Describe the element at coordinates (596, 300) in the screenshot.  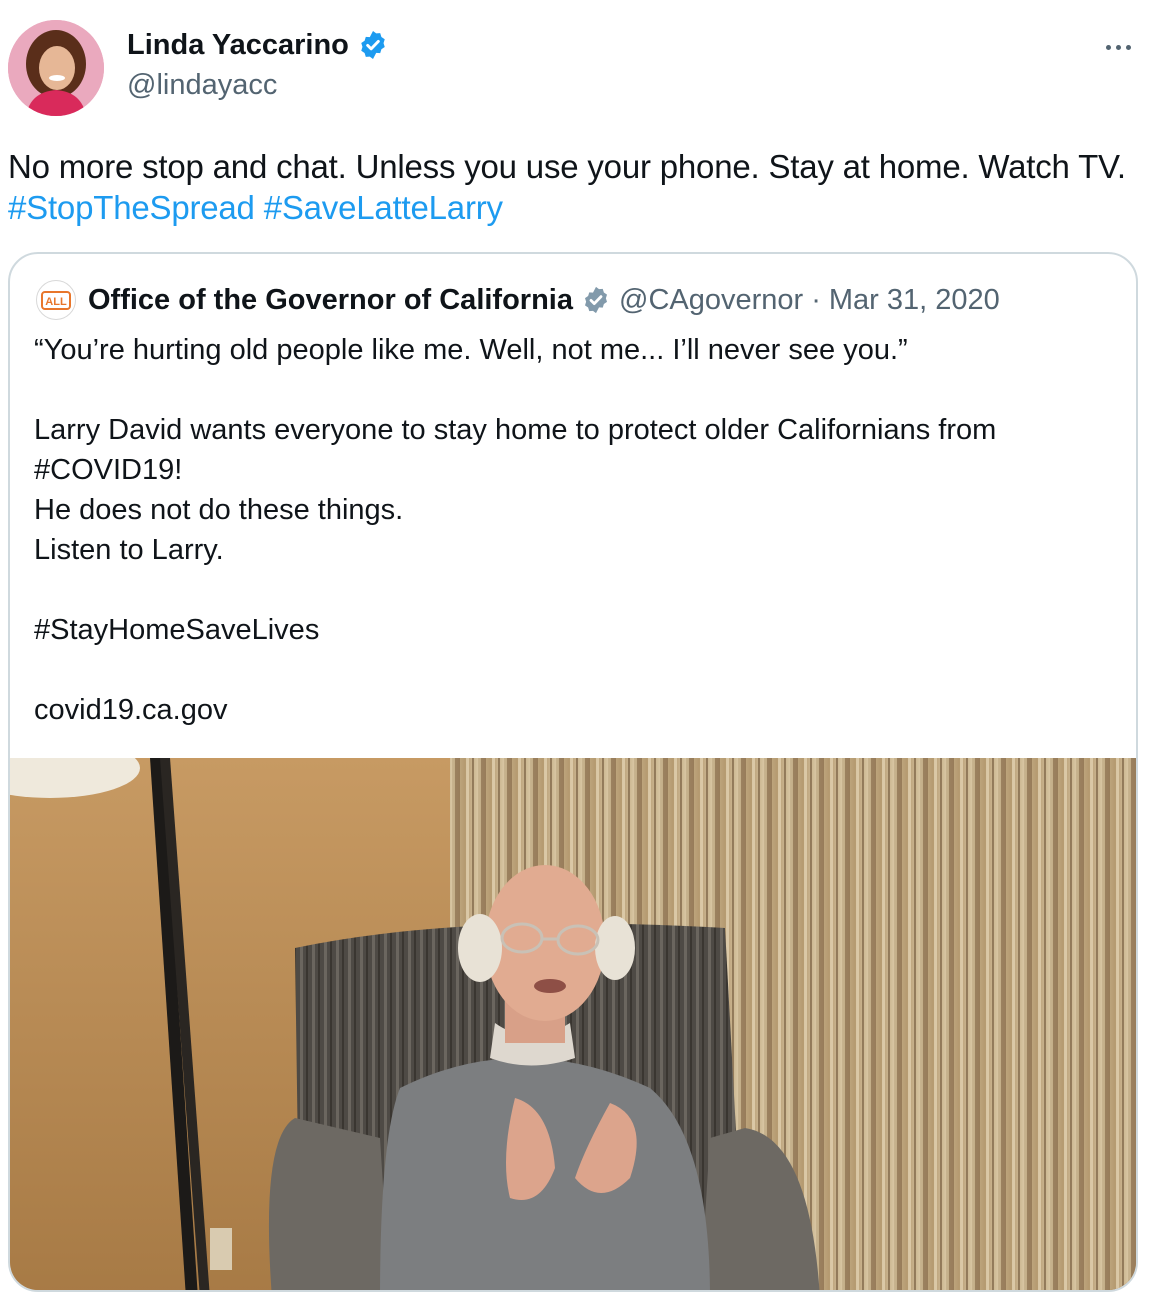
I see `government-badge-icon` at that location.